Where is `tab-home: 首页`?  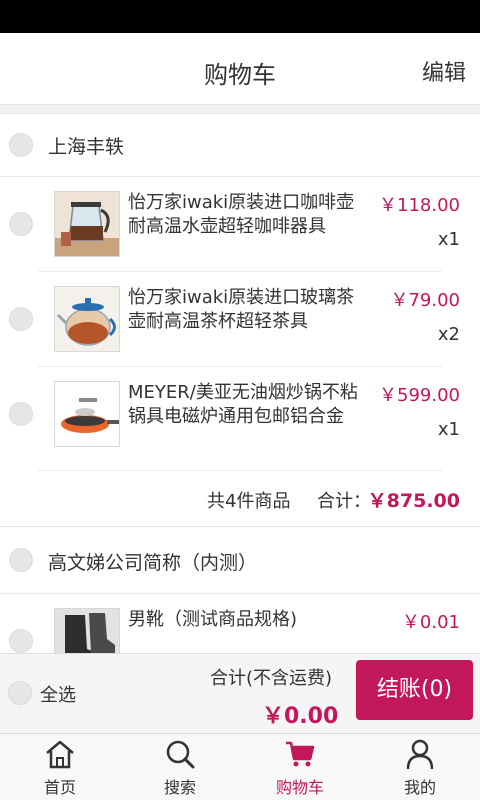 tab-home: 首页 is located at coordinates (60, 767).